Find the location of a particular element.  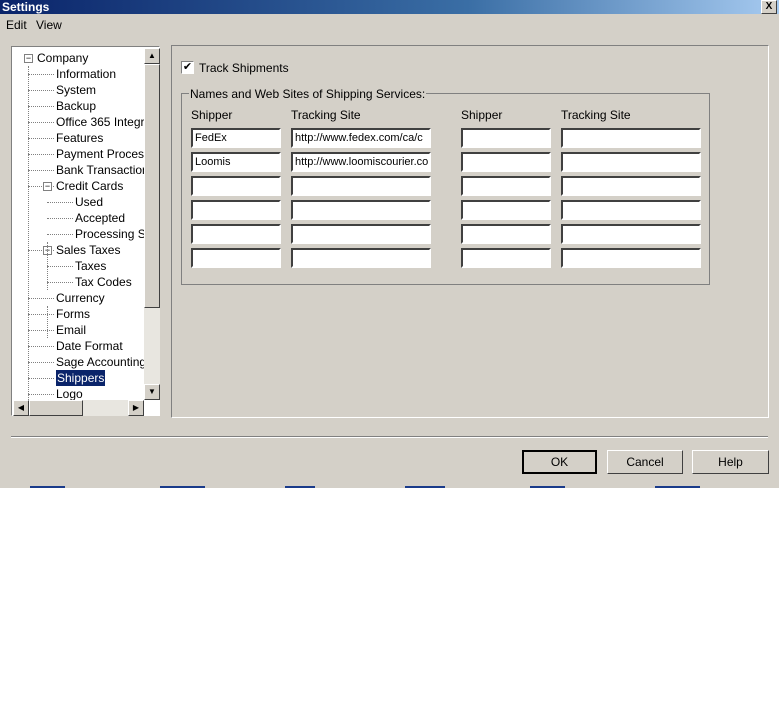

track-shipments-label: Track Shipments is located at coordinates (244, 68).